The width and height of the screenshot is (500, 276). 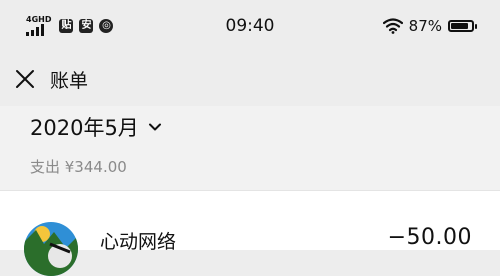 What do you see at coordinates (106, 26) in the screenshot?
I see `circle-app-icon: ◎` at bounding box center [106, 26].